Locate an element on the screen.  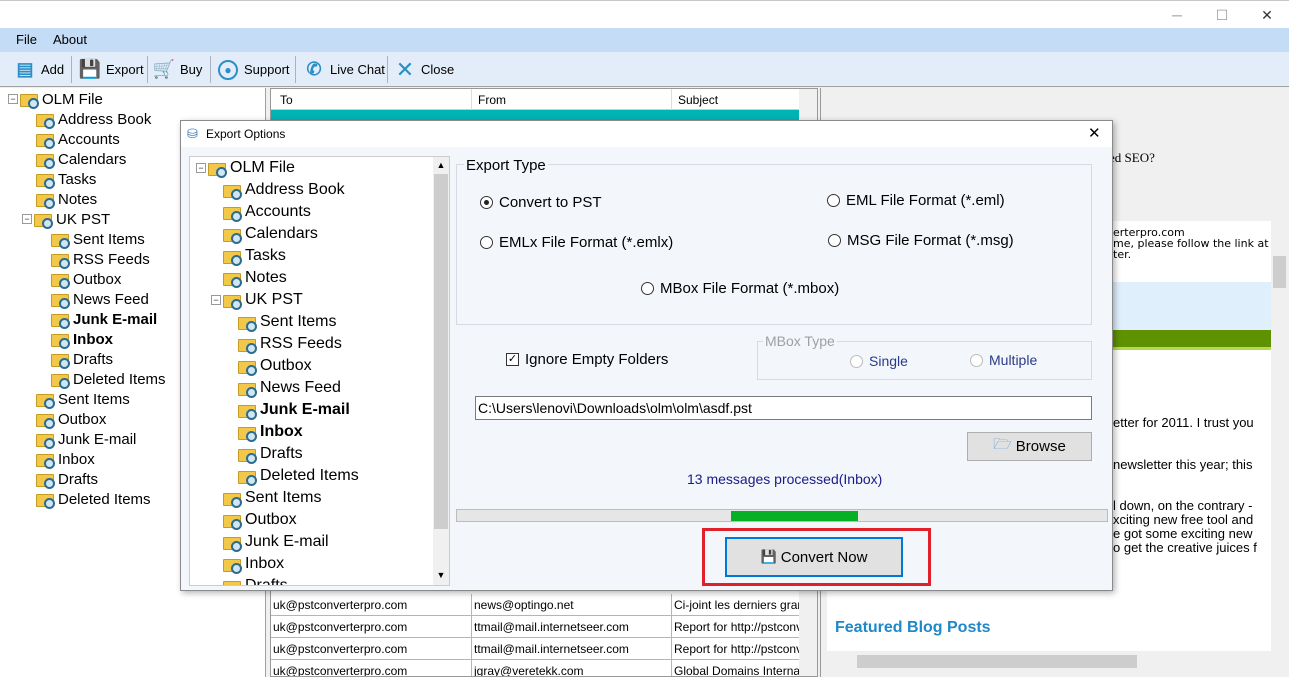
tree-label: Accounts is located at coordinates (278, 211).